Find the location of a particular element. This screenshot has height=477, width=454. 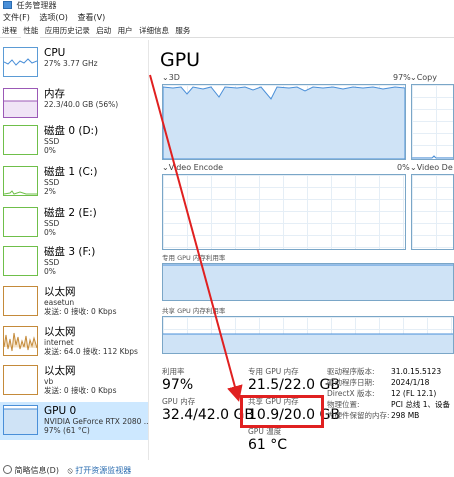

sidebar-item-title: 内存 is located at coordinates (54, 94).